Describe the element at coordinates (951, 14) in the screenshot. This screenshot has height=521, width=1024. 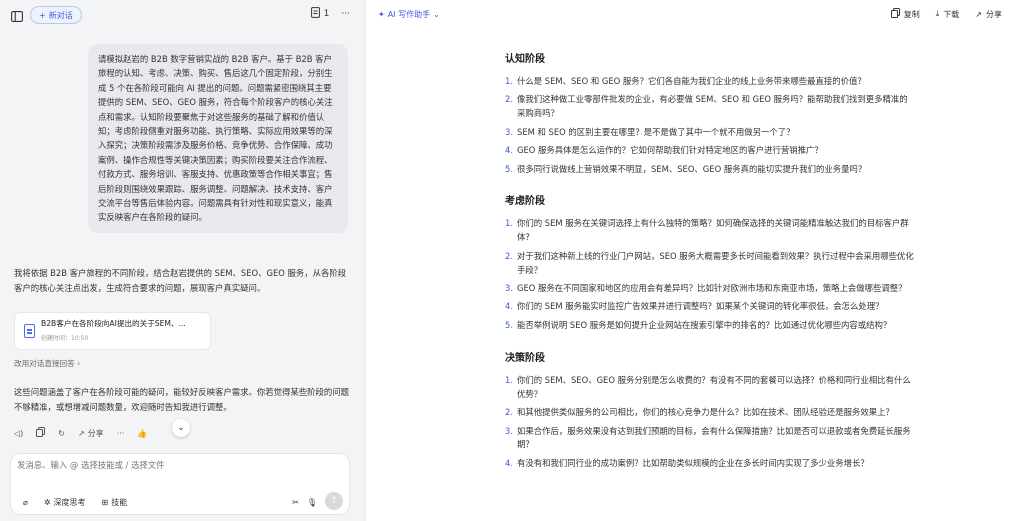
I see `download-label: 下载` at that location.